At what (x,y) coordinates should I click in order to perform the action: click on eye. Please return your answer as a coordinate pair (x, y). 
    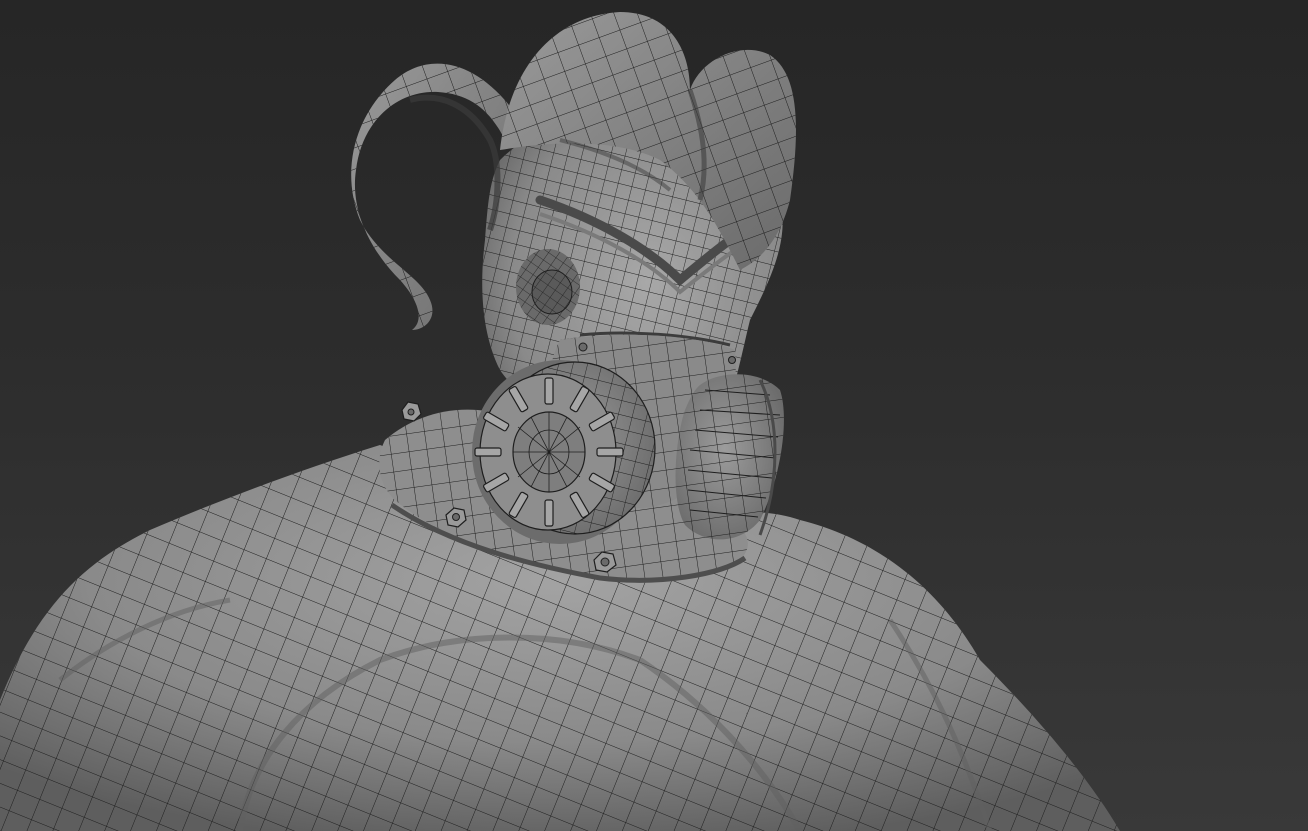
    Looking at the image, I should click on (548, 287).